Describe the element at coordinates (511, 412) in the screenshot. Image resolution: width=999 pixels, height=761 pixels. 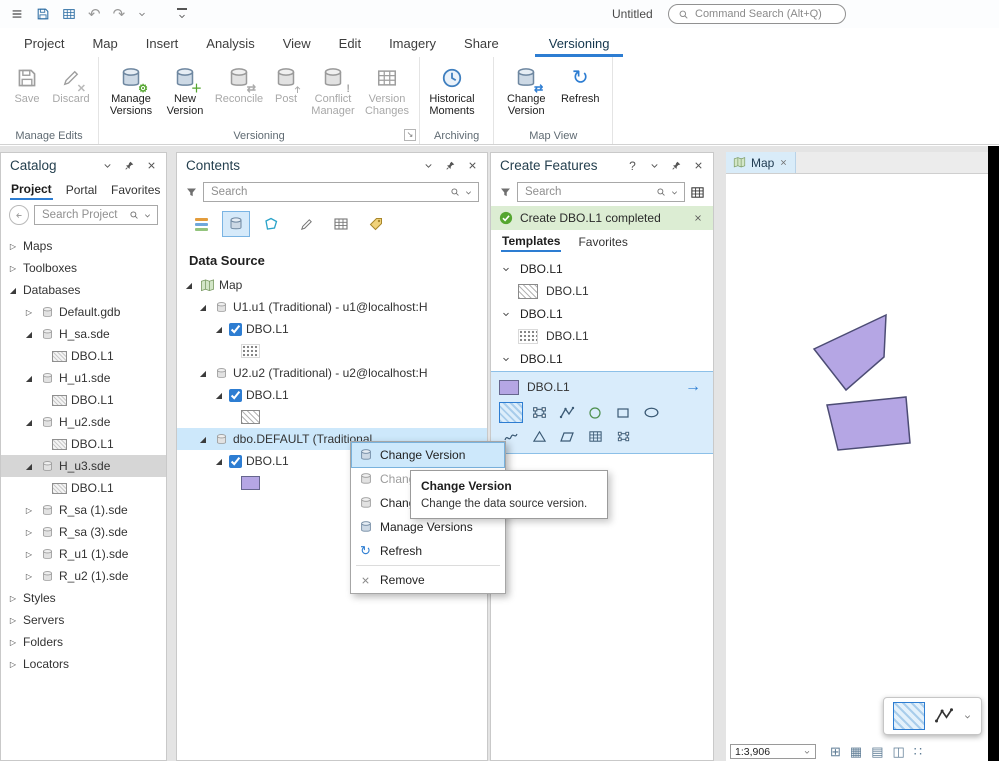
I see `polygon-tool-button` at that location.